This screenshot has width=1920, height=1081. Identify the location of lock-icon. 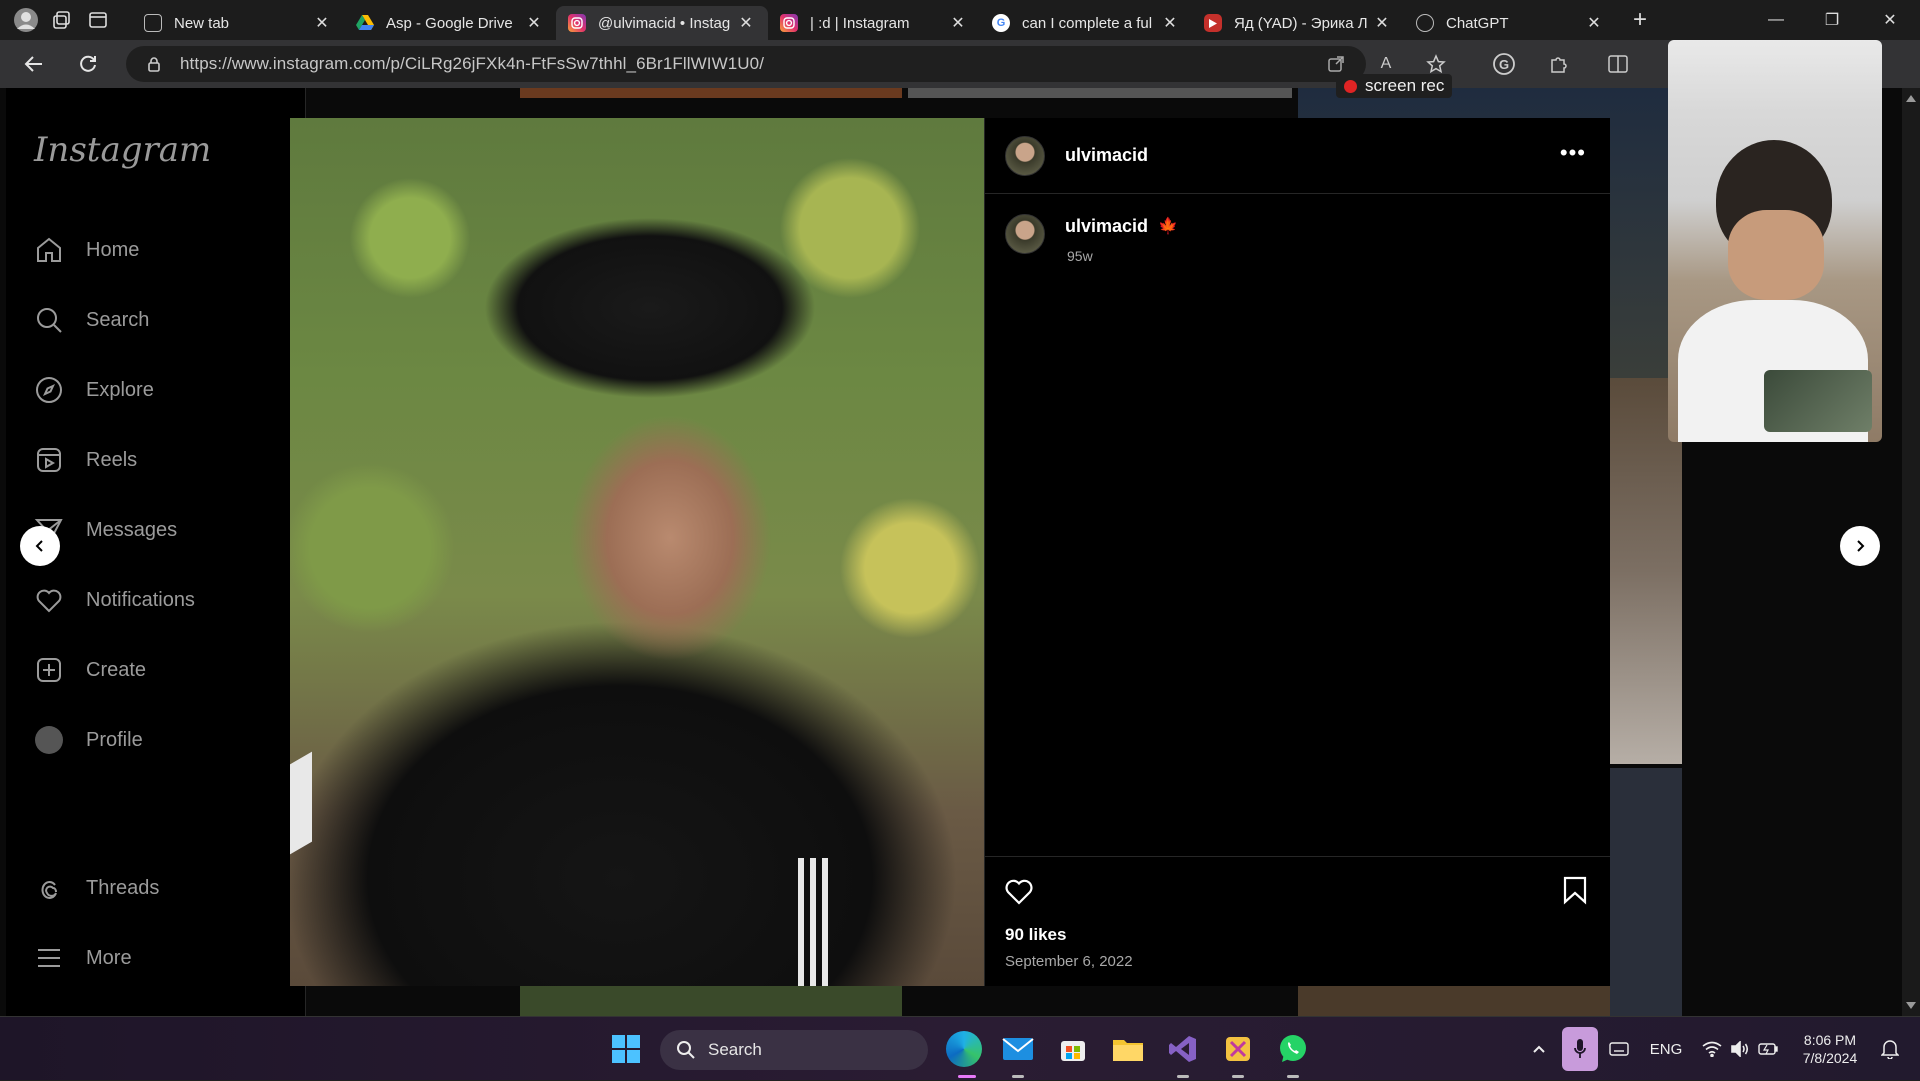
(154, 64).